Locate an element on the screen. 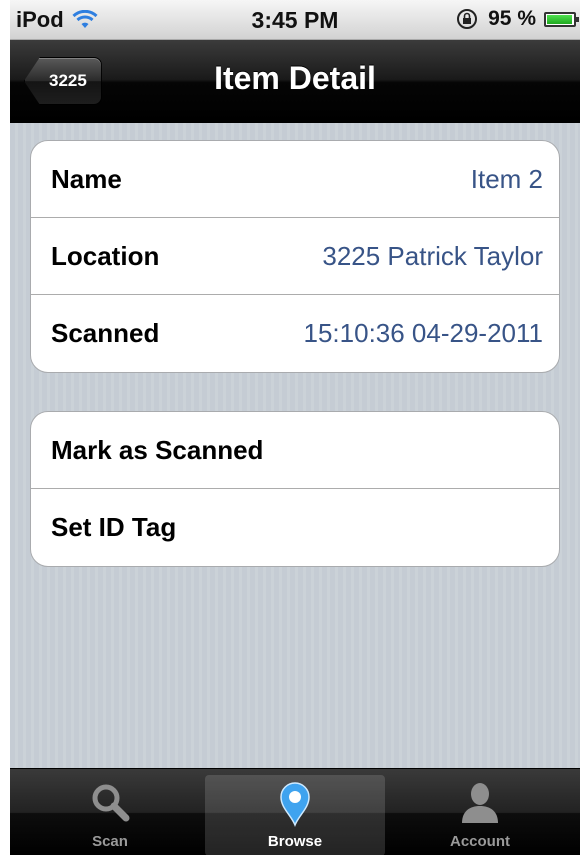  mark-as-scanned-button: Mark as Scanned is located at coordinates (295, 450).